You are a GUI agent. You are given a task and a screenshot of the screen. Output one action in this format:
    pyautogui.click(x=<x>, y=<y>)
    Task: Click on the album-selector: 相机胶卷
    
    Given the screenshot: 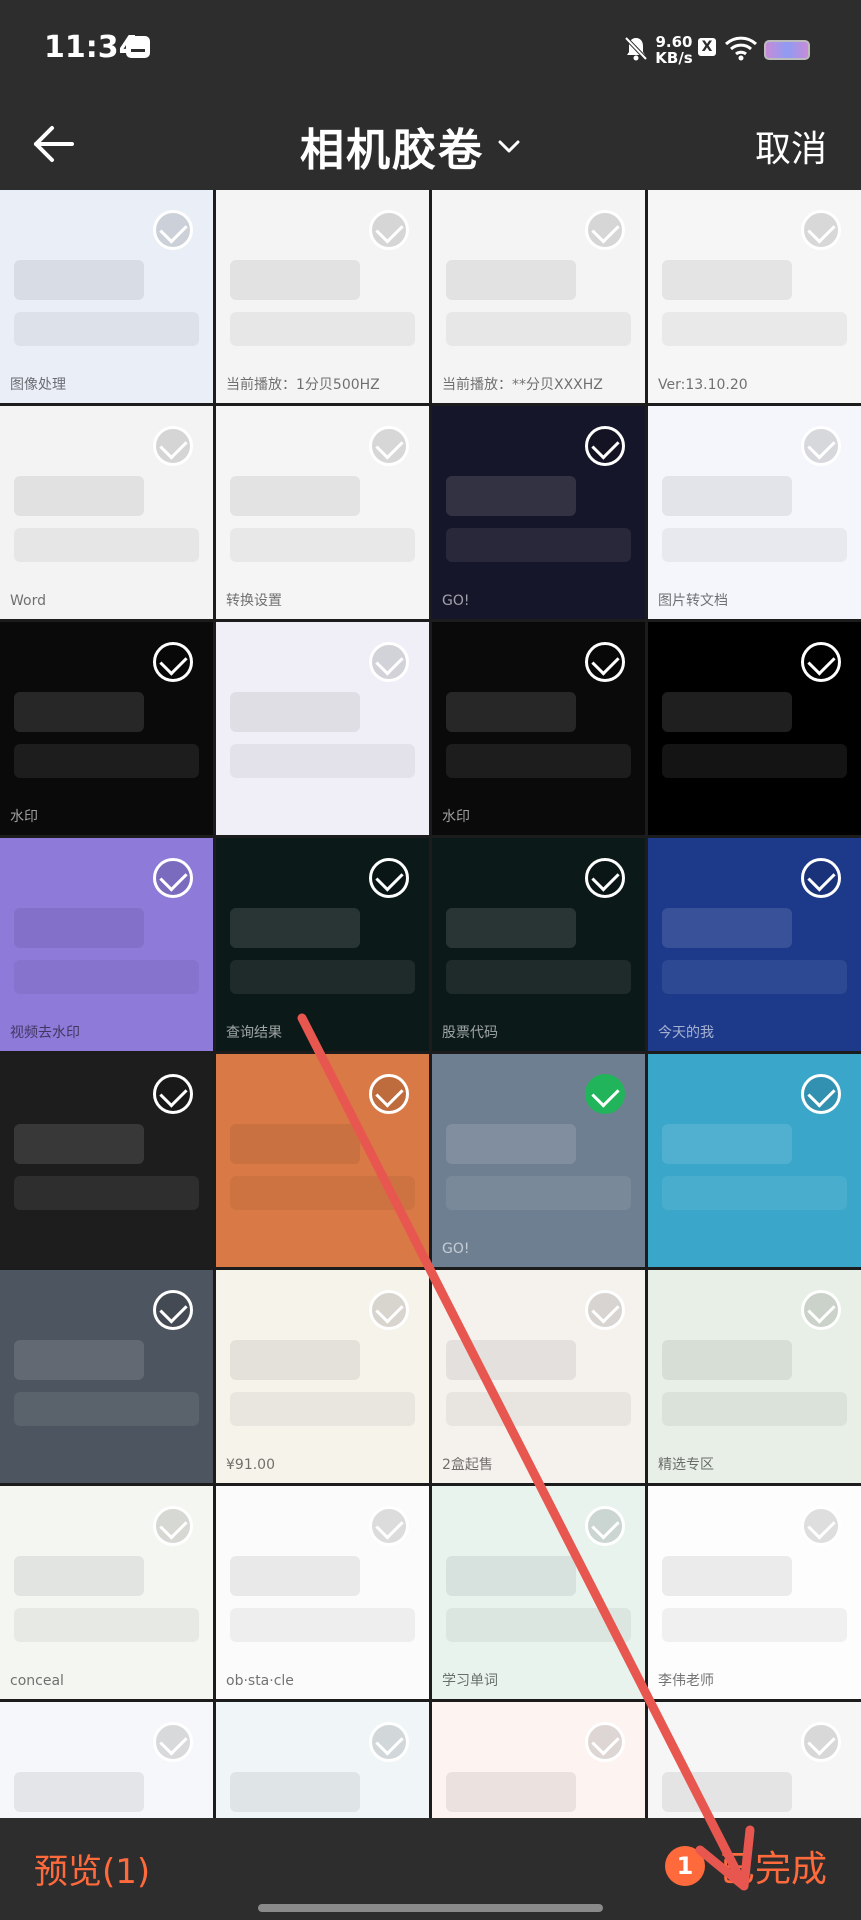 What is the action you would take?
    pyautogui.click(x=412, y=146)
    